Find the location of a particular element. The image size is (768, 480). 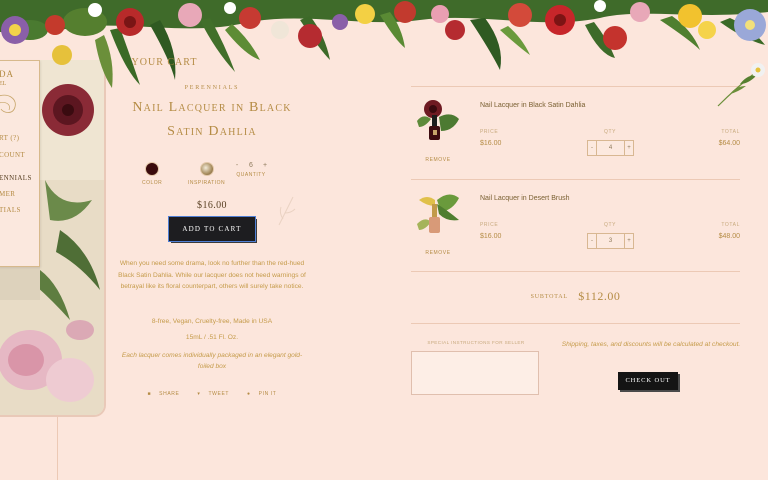

quantity-value: 6 is located at coordinates (251, 165).